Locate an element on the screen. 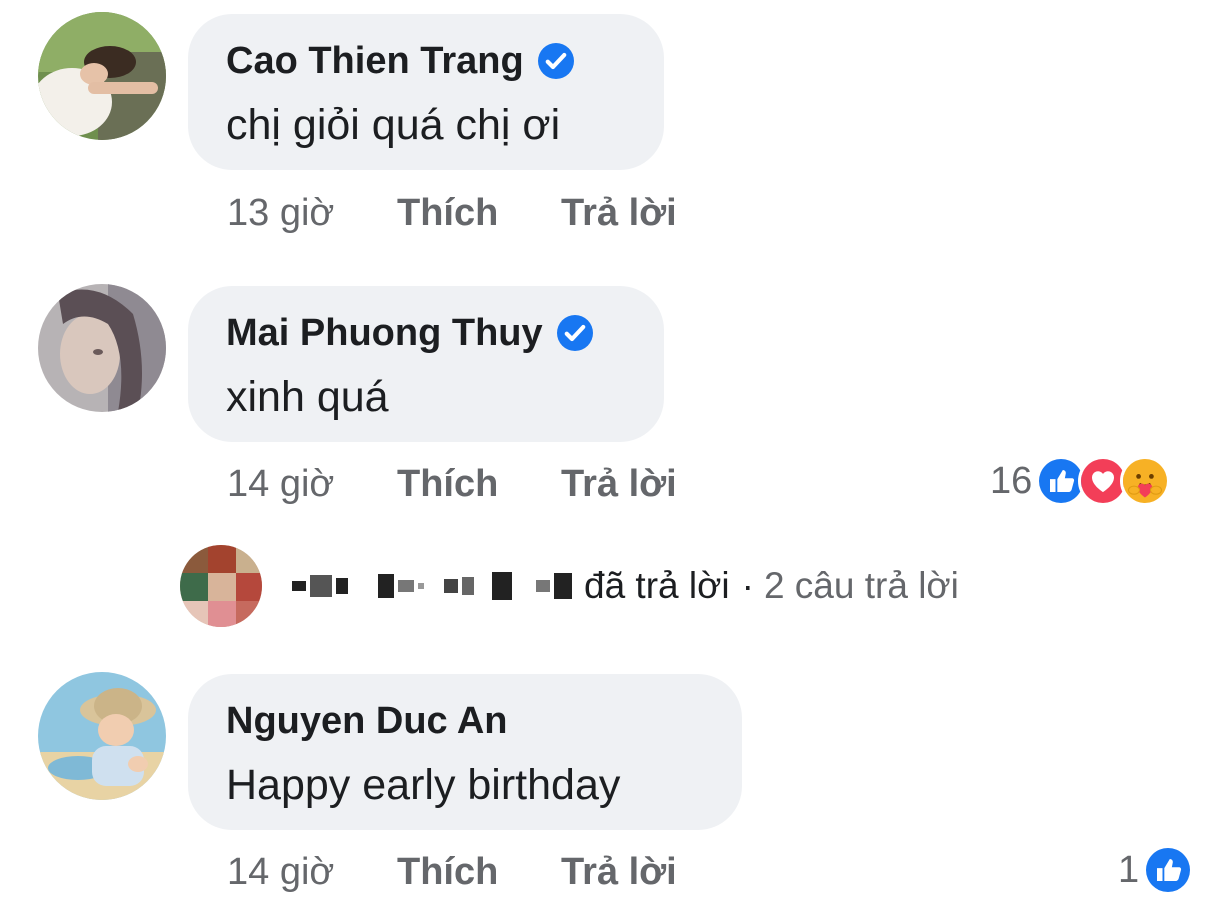  blurred-name is located at coordinates (434, 586).